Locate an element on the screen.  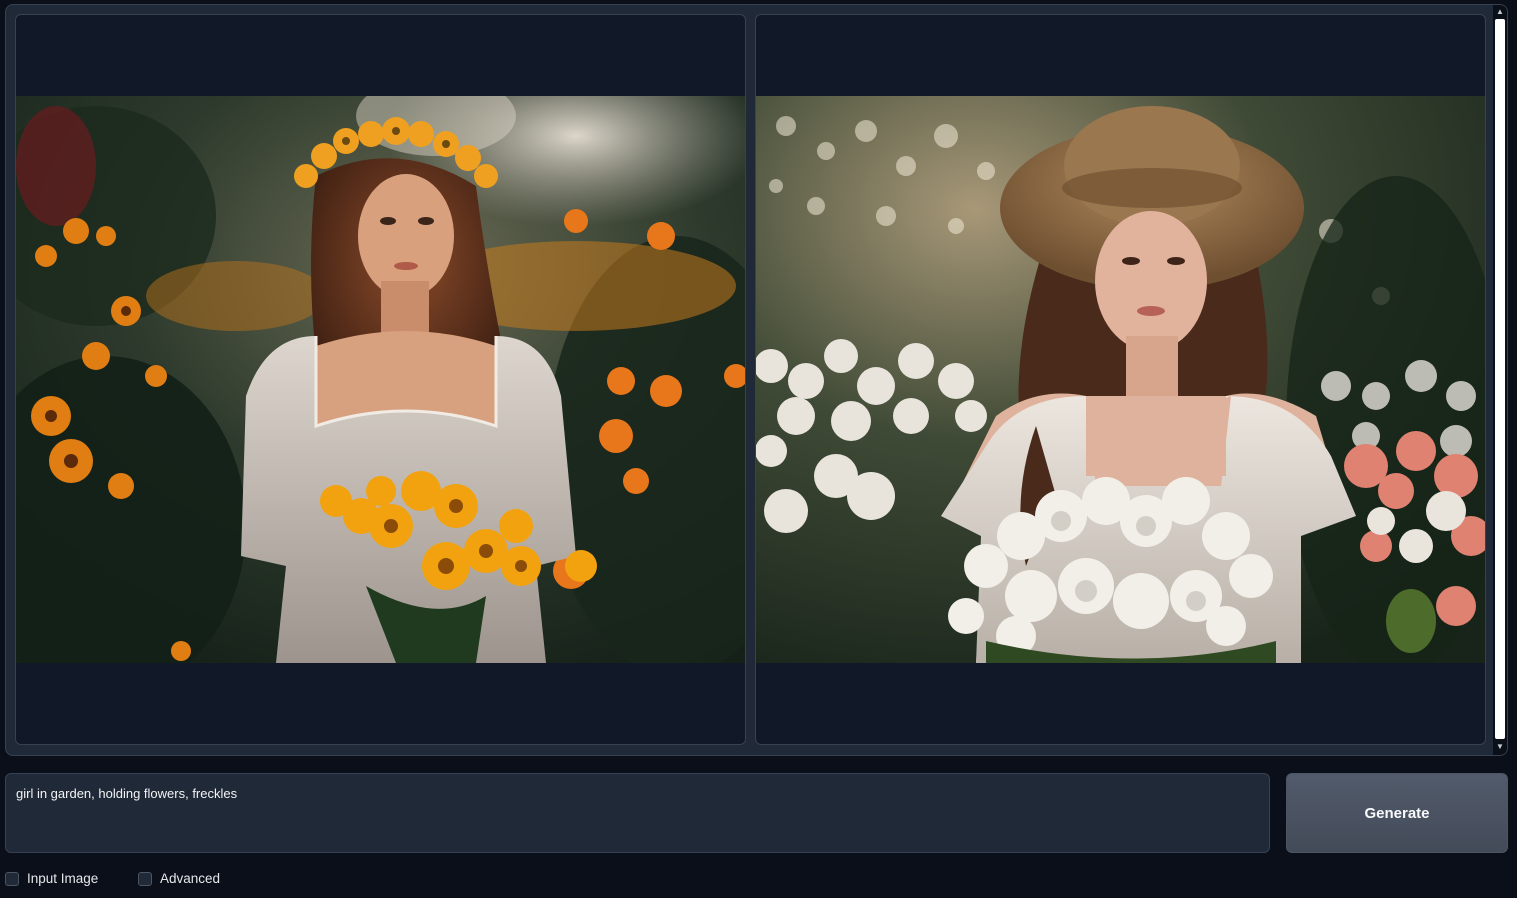
advanced-label: Advanced is located at coordinates (190, 878).